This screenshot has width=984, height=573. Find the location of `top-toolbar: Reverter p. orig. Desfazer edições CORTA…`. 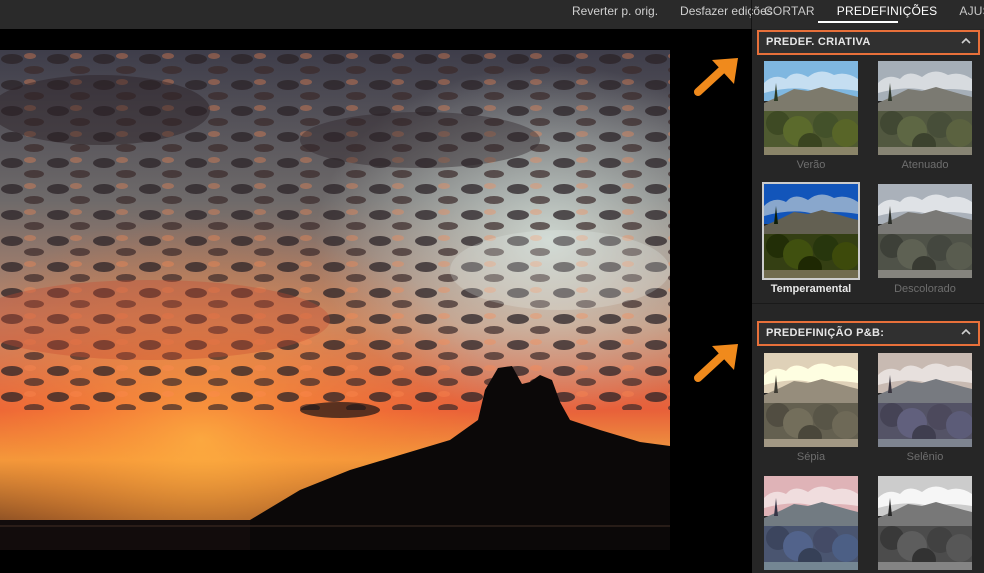

top-toolbar: Reverter p. orig. Desfazer edições CORTA… is located at coordinates (492, 14).